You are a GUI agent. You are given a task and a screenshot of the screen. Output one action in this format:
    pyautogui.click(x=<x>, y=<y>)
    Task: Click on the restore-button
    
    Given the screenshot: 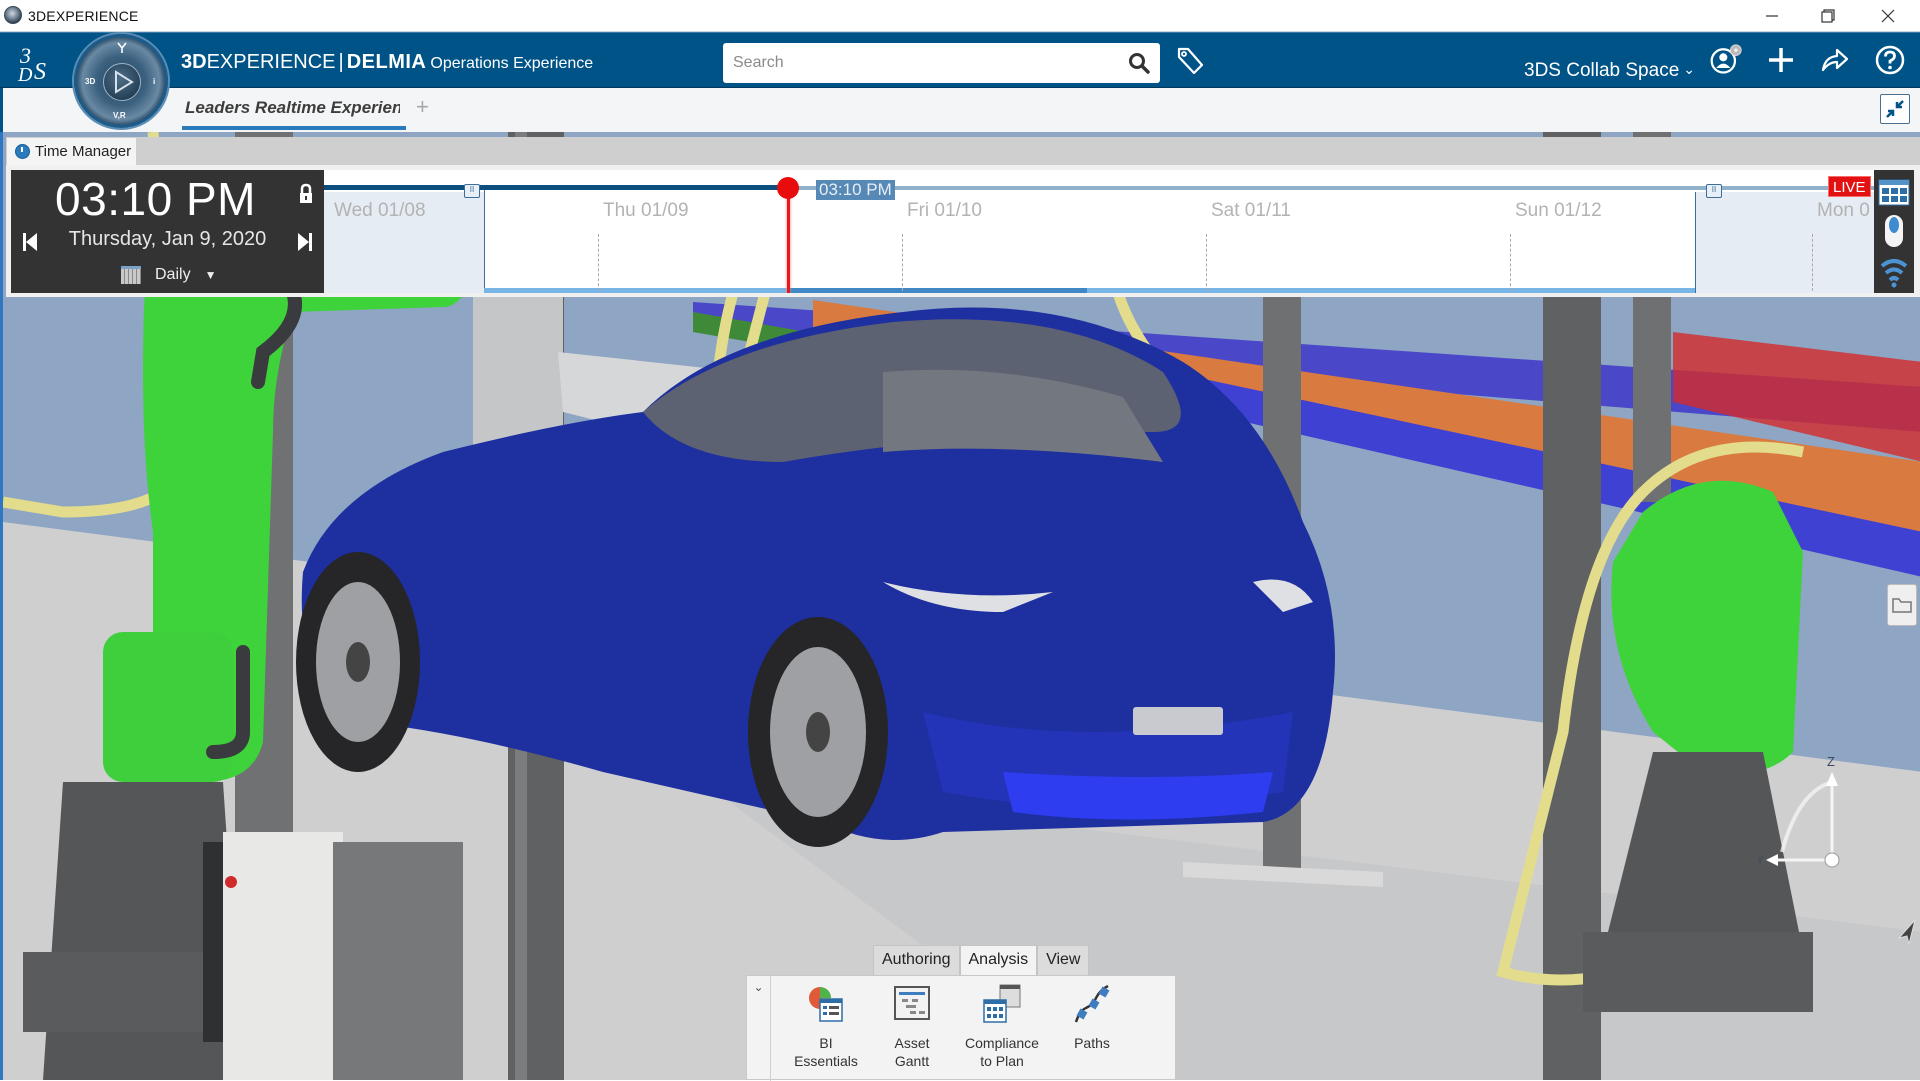 What is the action you would take?
    pyautogui.click(x=1828, y=16)
    